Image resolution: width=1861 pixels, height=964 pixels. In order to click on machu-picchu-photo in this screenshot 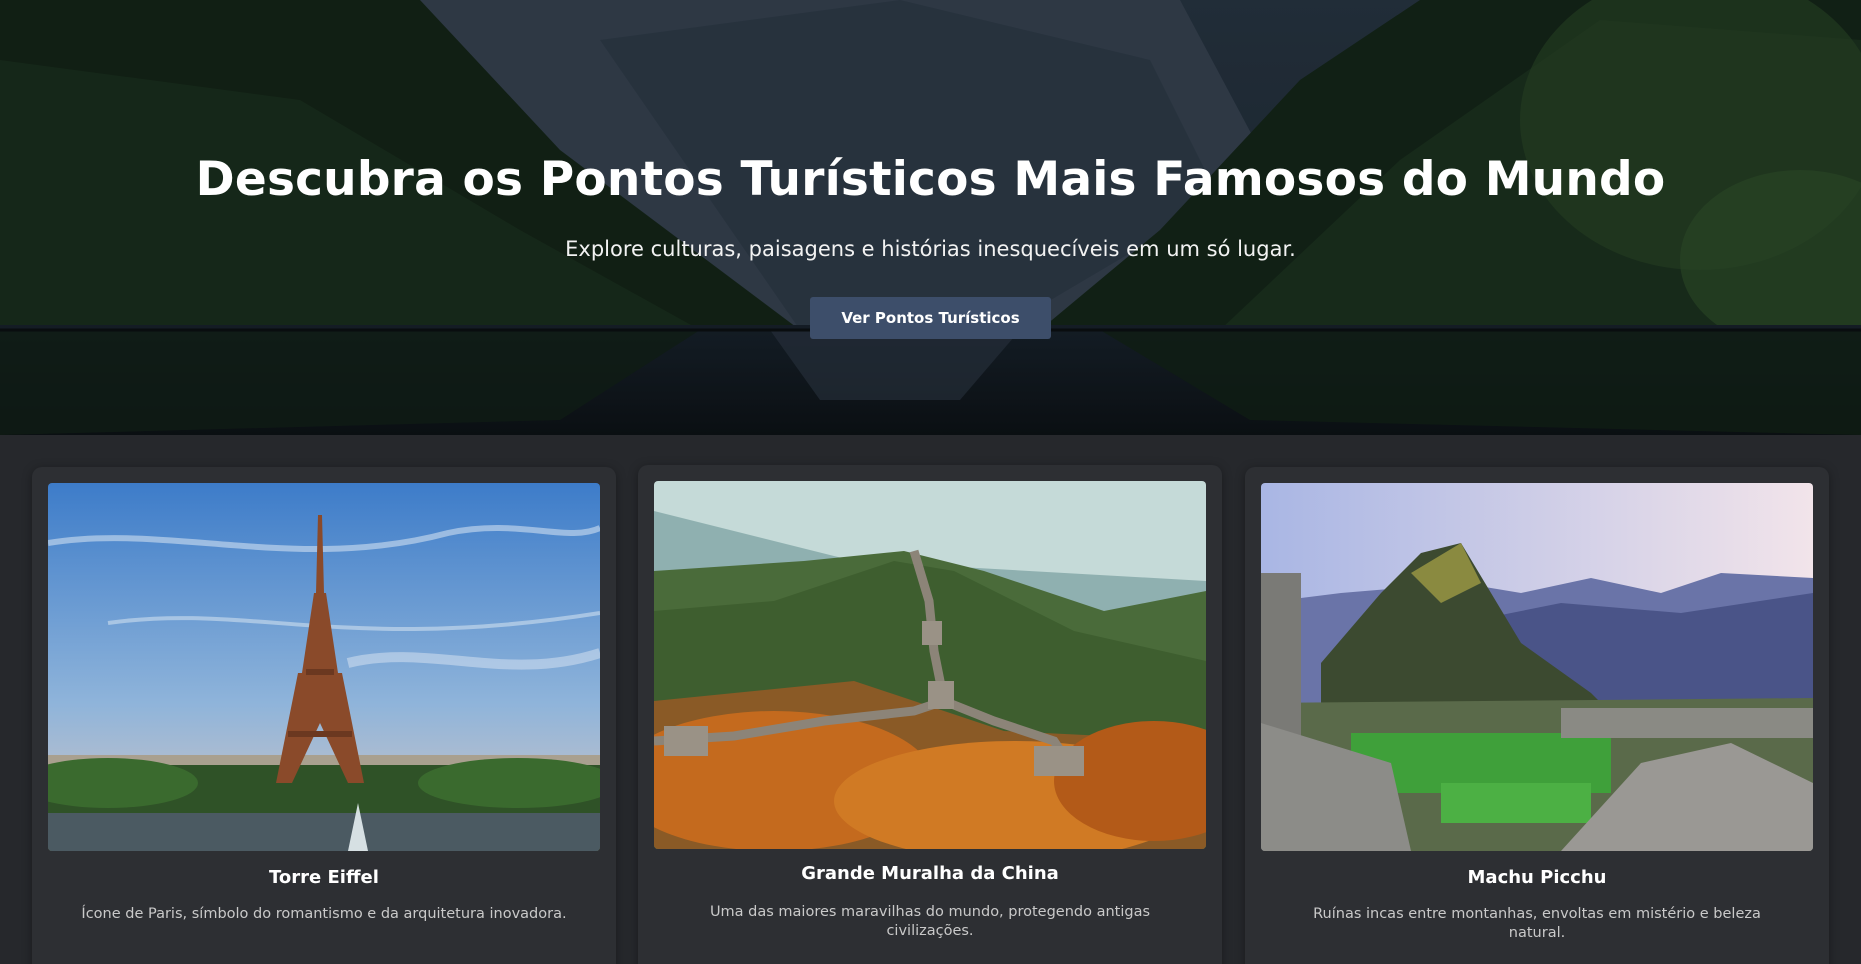, I will do `click(1537, 667)`.